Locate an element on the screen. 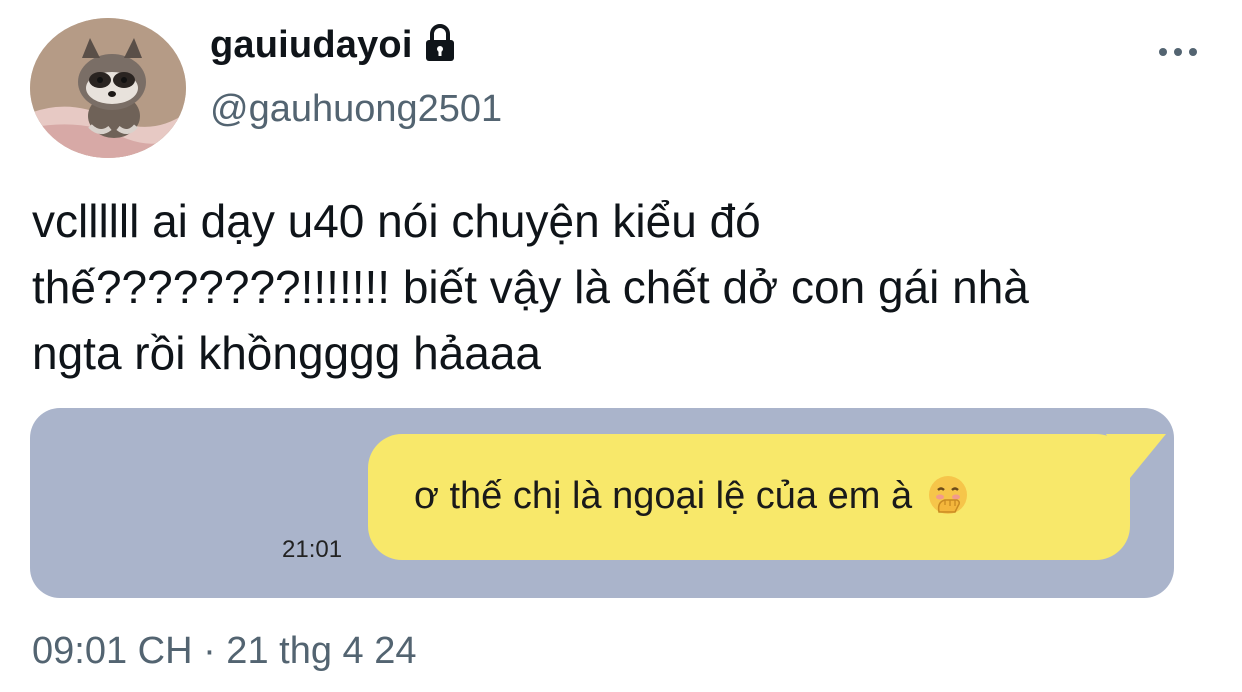 This screenshot has height=692, width=1242. hand-over-mouth-emoji is located at coordinates (947, 495).